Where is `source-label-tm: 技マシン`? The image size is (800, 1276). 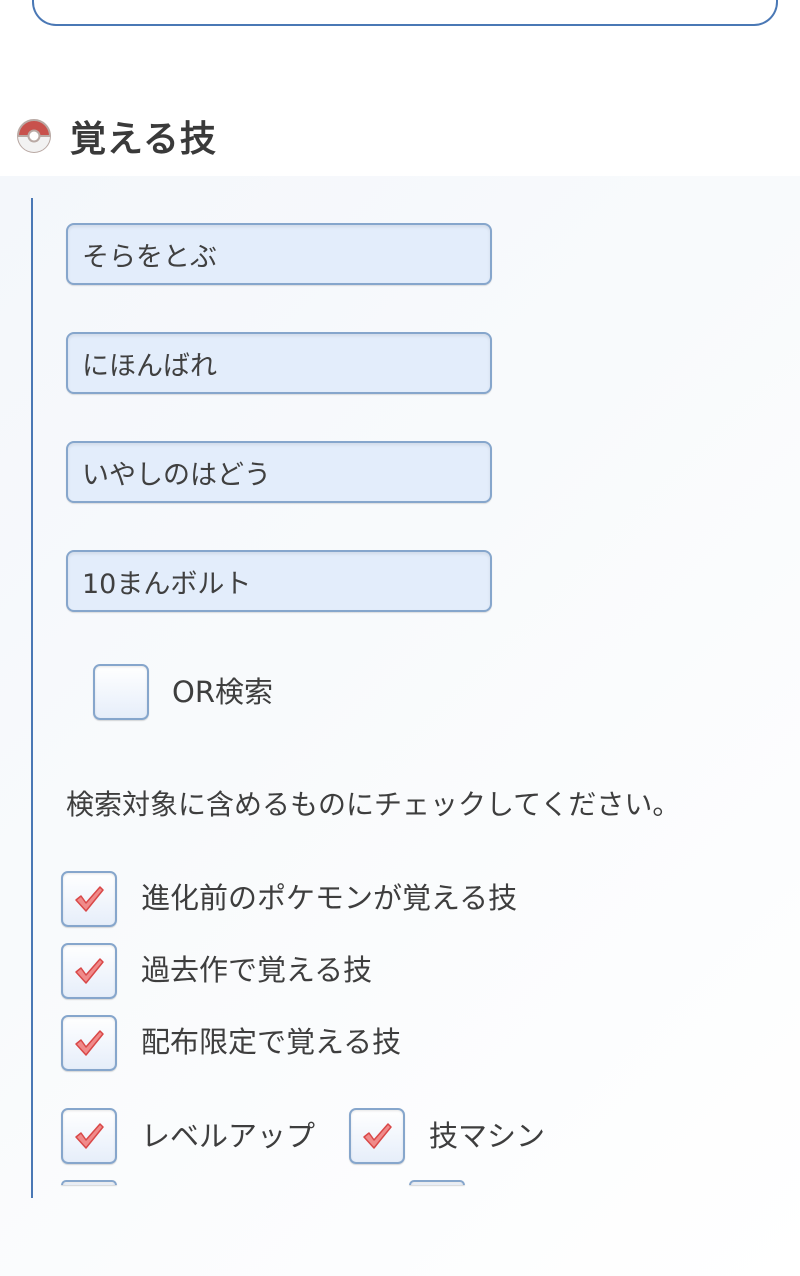 source-label-tm: 技マシン is located at coordinates (487, 1136).